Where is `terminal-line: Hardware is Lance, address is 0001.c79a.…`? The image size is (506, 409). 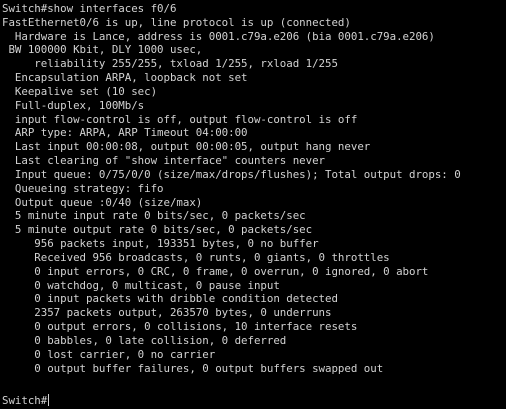
terminal-line: Hardware is Lance, address is 0001.c79a.… is located at coordinates (218, 36).